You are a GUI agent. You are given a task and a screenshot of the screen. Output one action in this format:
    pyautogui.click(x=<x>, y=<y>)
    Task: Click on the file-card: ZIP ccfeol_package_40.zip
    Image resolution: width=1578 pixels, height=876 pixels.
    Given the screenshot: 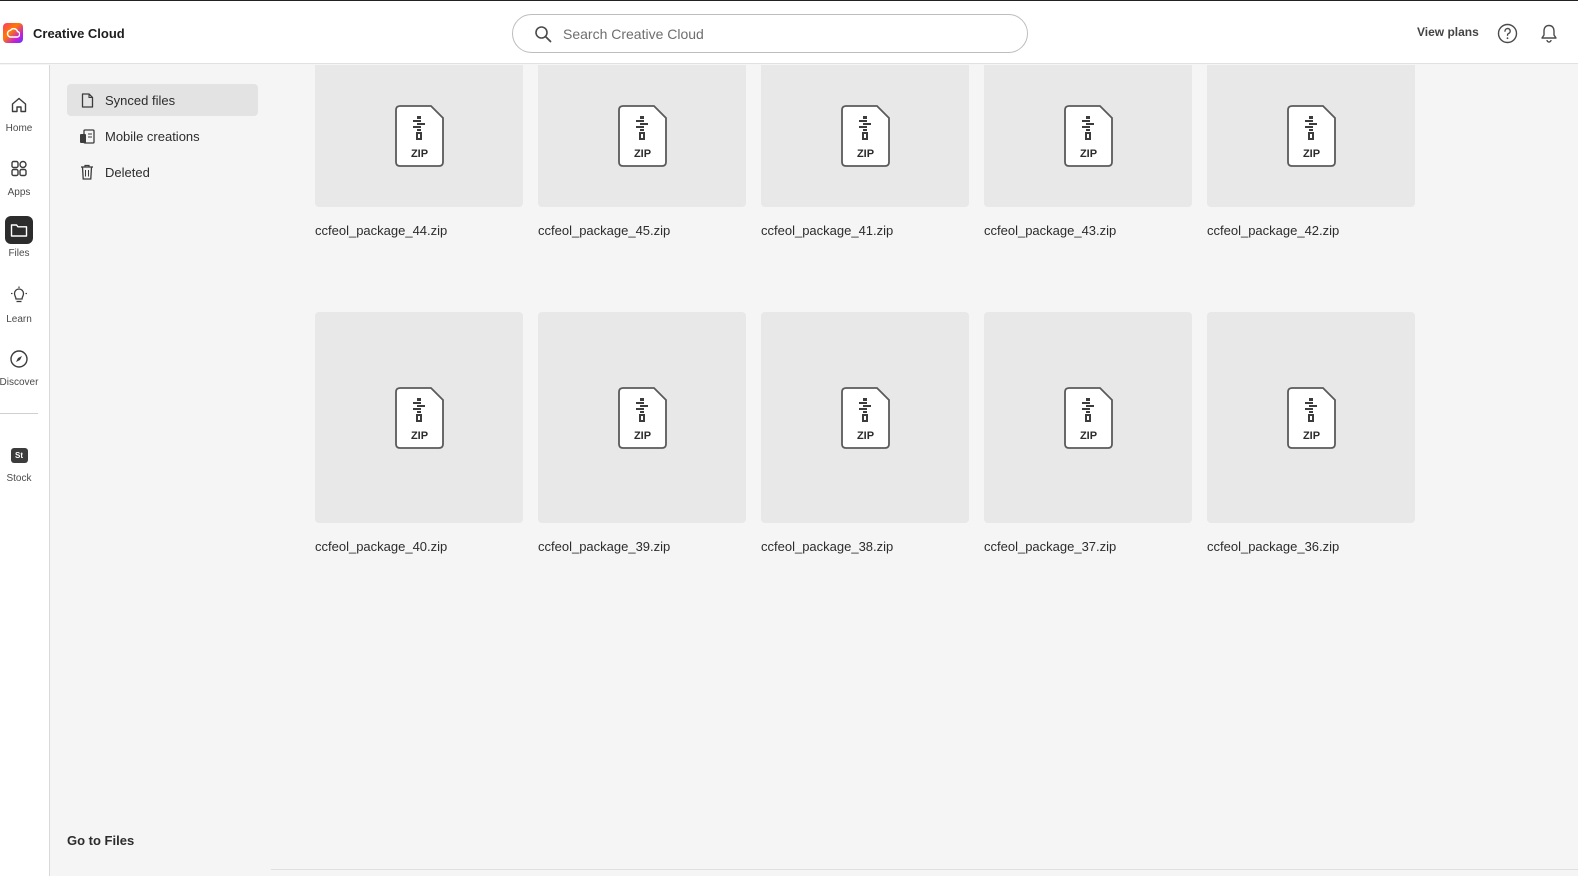 What is the action you would take?
    pyautogui.click(x=419, y=433)
    